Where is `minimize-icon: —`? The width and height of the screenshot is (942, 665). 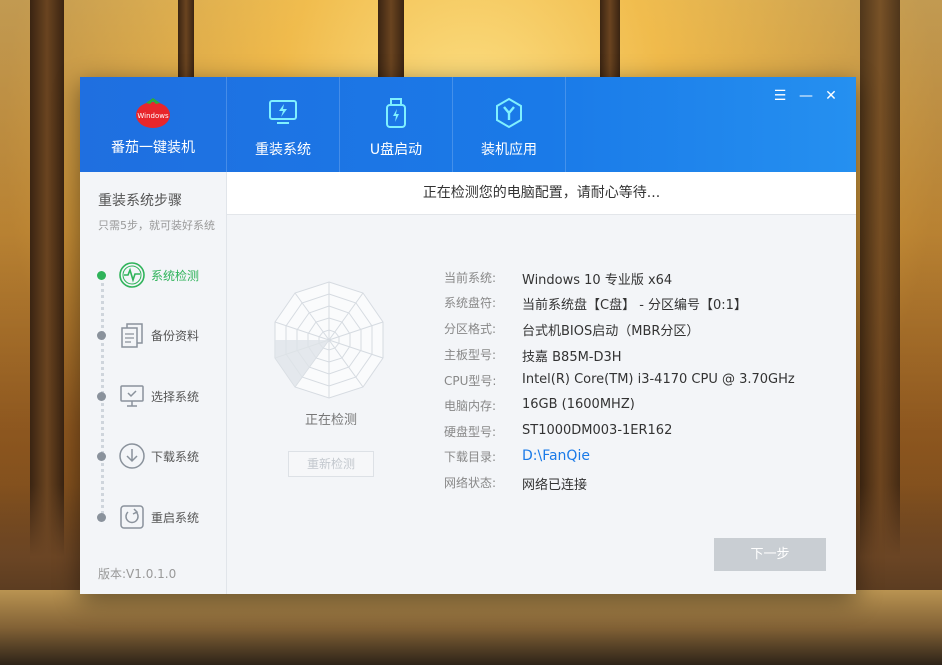
minimize-icon: — is located at coordinates (806, 96).